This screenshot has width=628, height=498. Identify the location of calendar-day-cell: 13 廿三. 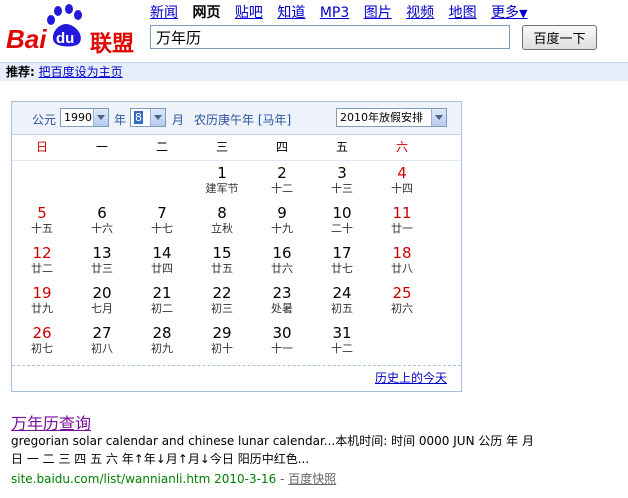
(102, 260).